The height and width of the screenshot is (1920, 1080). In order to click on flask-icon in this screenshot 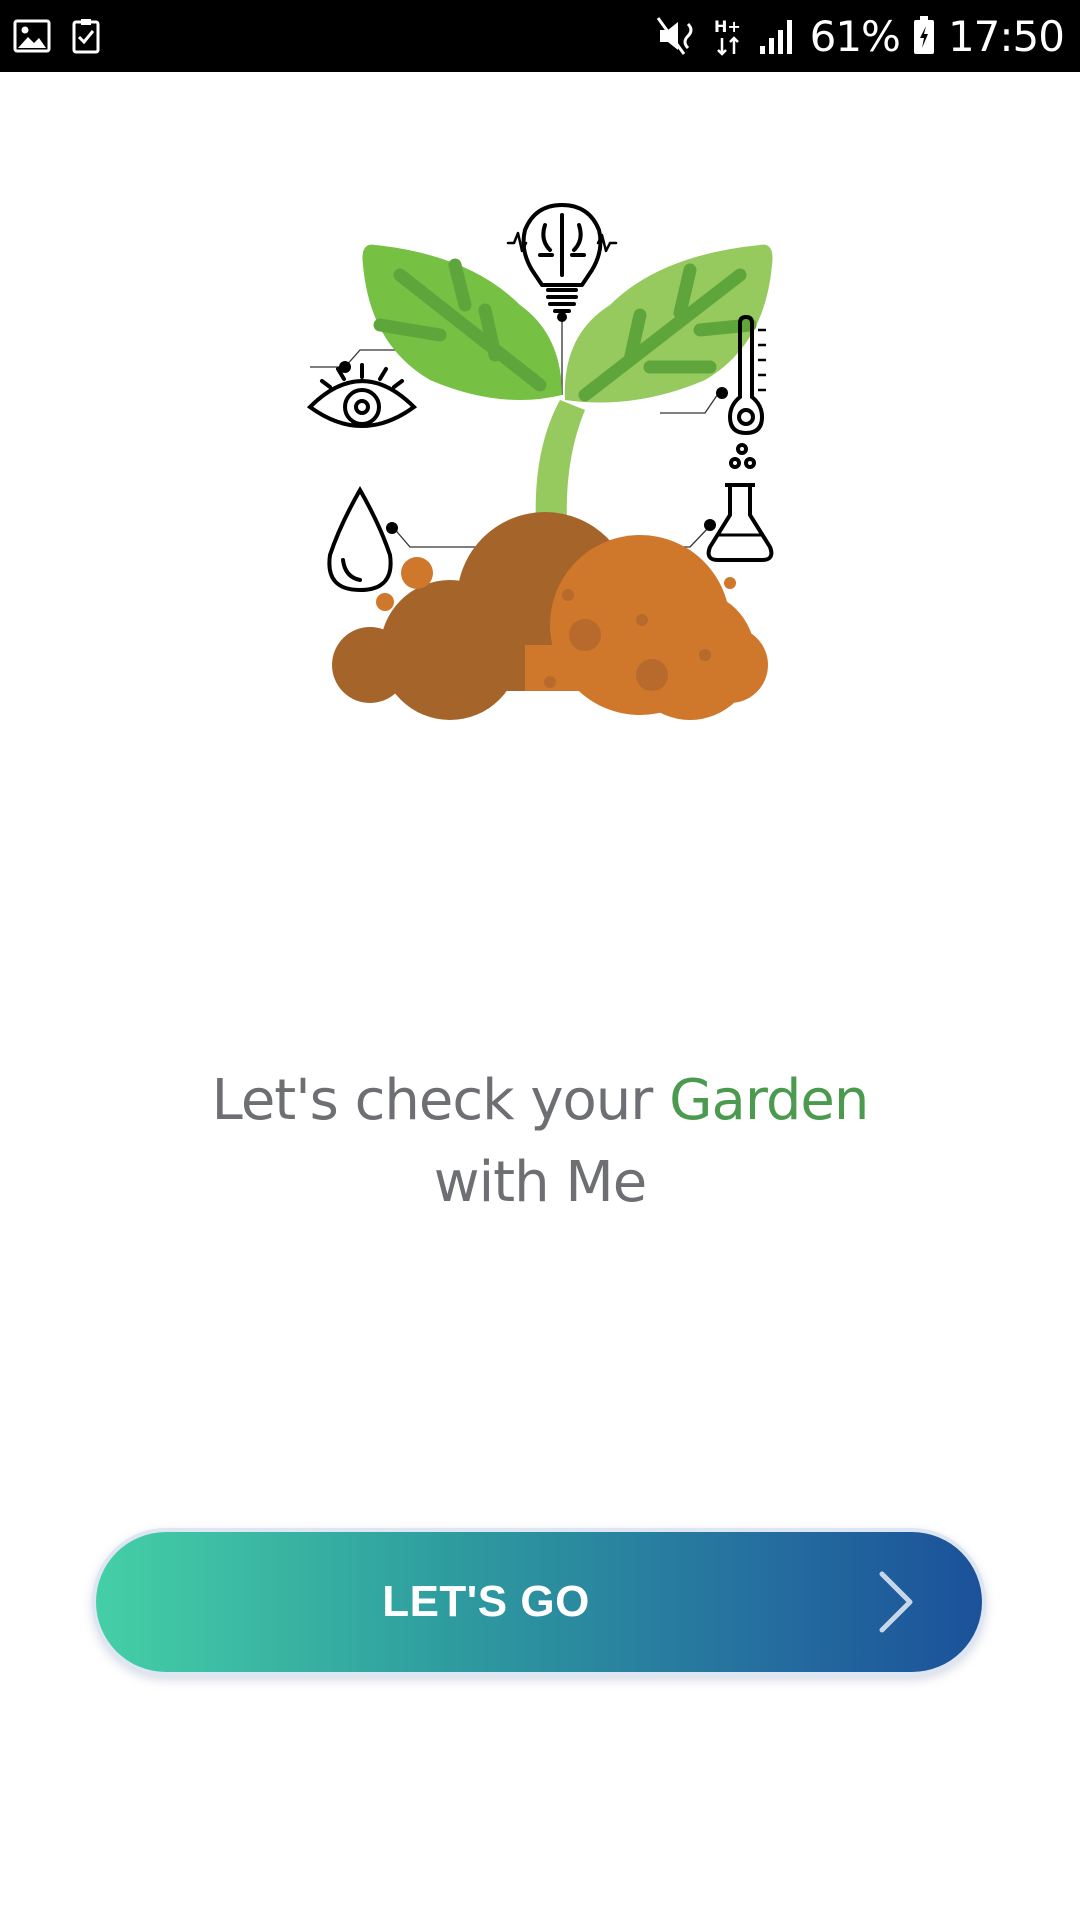, I will do `click(739, 502)`.